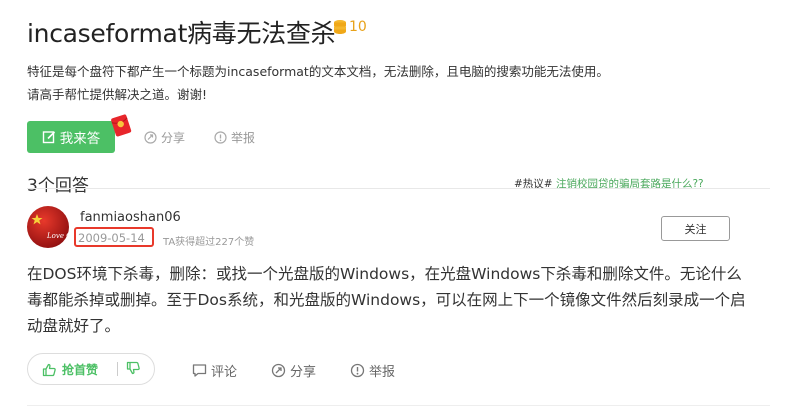 The image size is (794, 420). I want to click on answer-button-label: 我来答, so click(80, 139).